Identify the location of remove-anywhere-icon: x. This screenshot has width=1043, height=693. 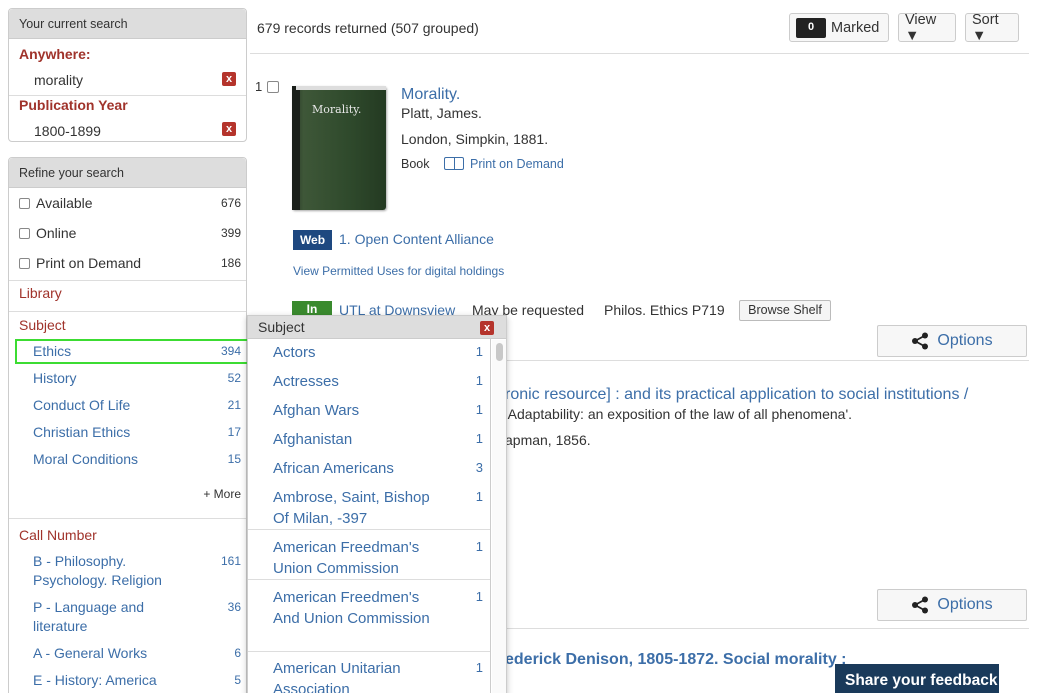
(229, 79).